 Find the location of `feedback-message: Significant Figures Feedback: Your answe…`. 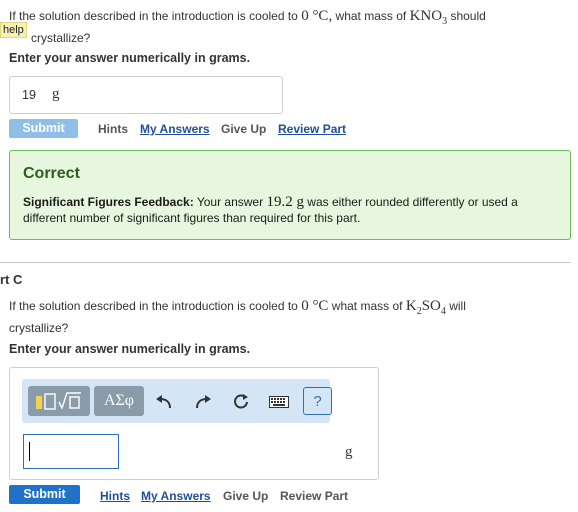

feedback-message: Significant Figures Feedback: Your answe… is located at coordinates (270, 209).